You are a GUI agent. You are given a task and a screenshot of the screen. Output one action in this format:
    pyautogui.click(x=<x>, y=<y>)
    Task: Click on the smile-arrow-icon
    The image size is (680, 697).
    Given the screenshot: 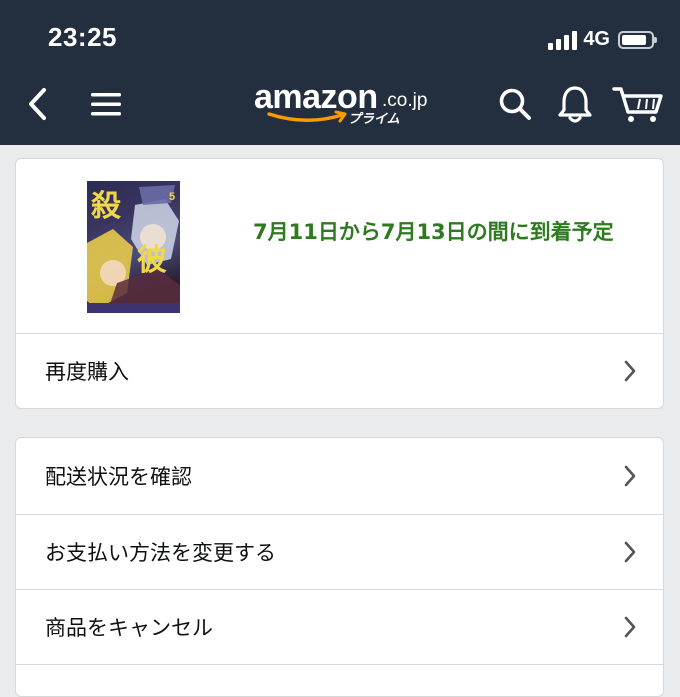 What is the action you would take?
    pyautogui.click(x=307, y=116)
    